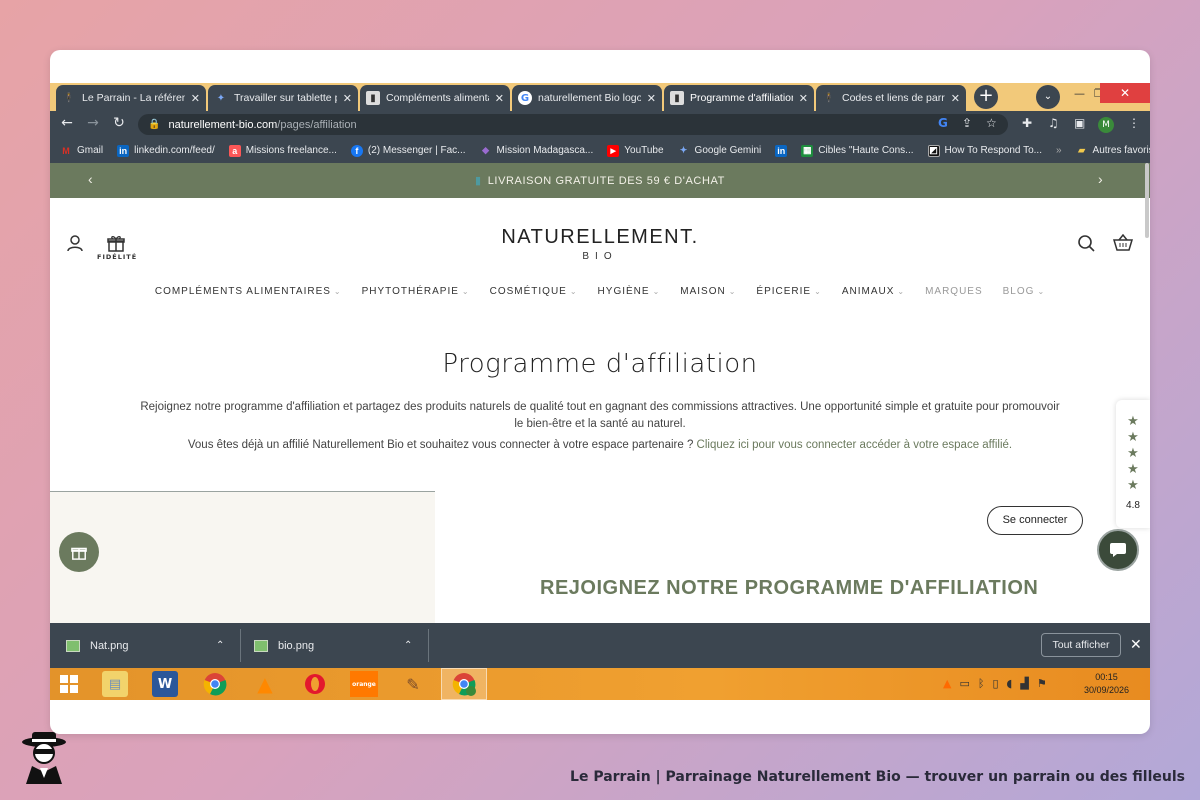 The image size is (1200, 800). Describe the element at coordinates (90, 179) in the screenshot. I see `promo-prev-icon: ‹` at that location.